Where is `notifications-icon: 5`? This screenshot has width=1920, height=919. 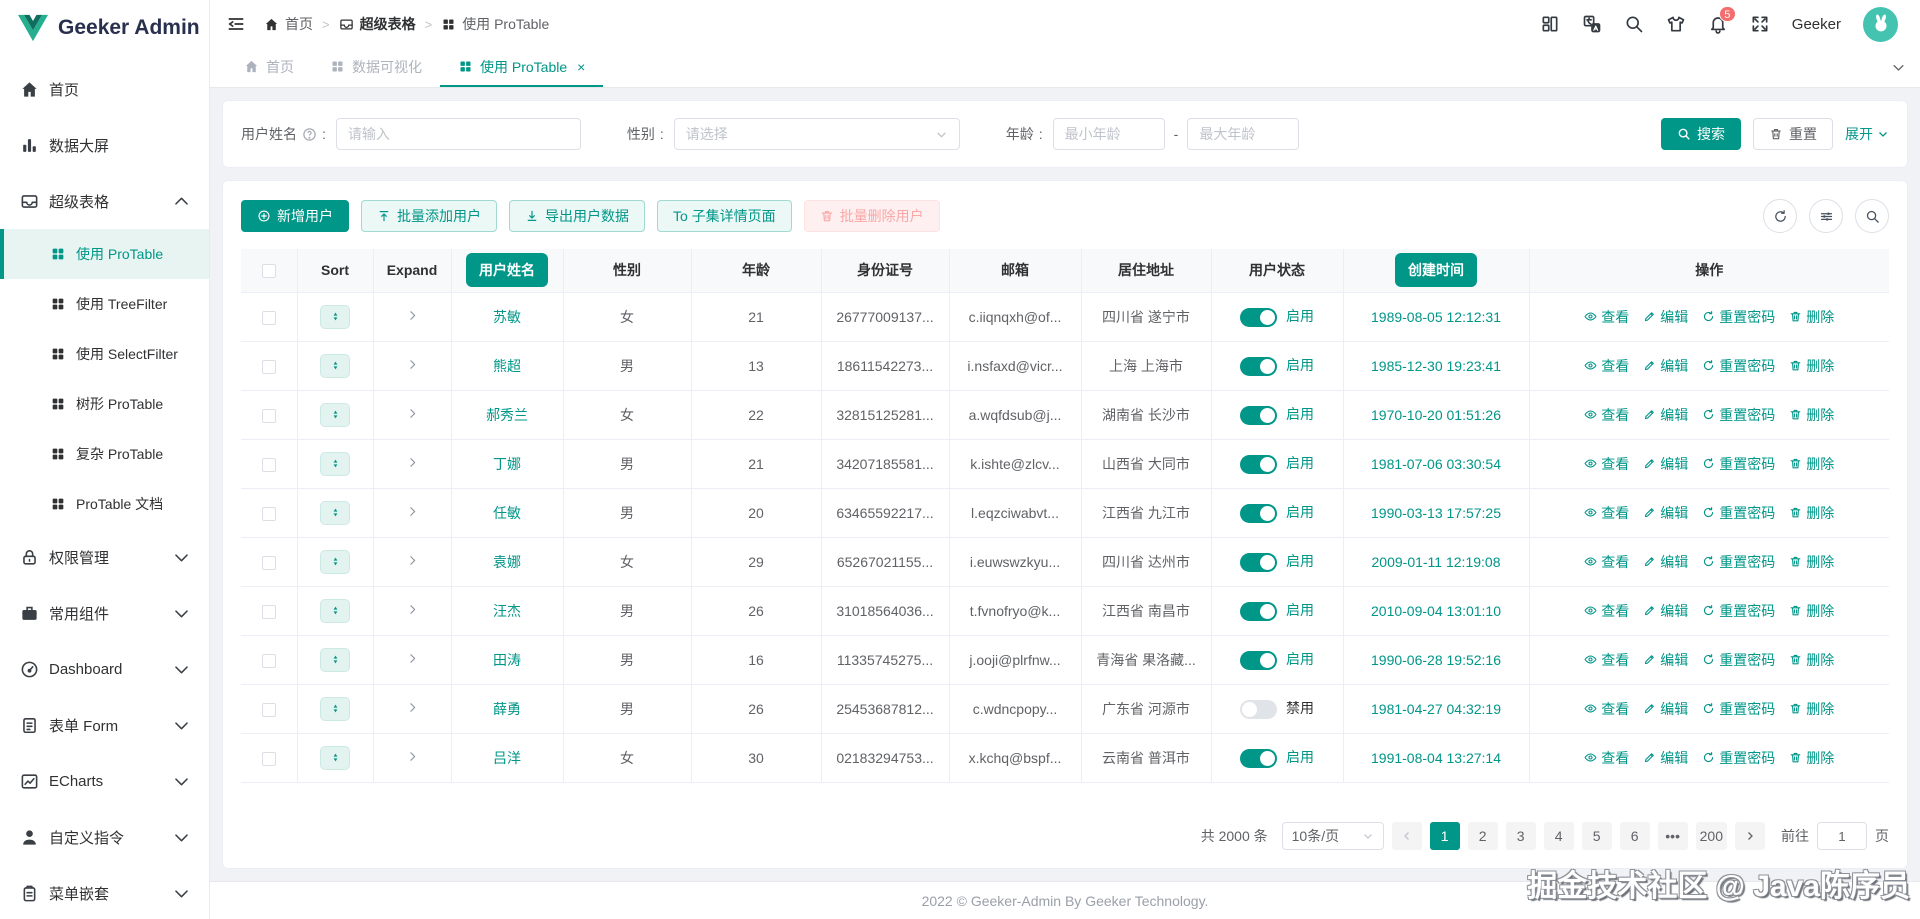
notifications-icon: 5 is located at coordinates (1722, 20).